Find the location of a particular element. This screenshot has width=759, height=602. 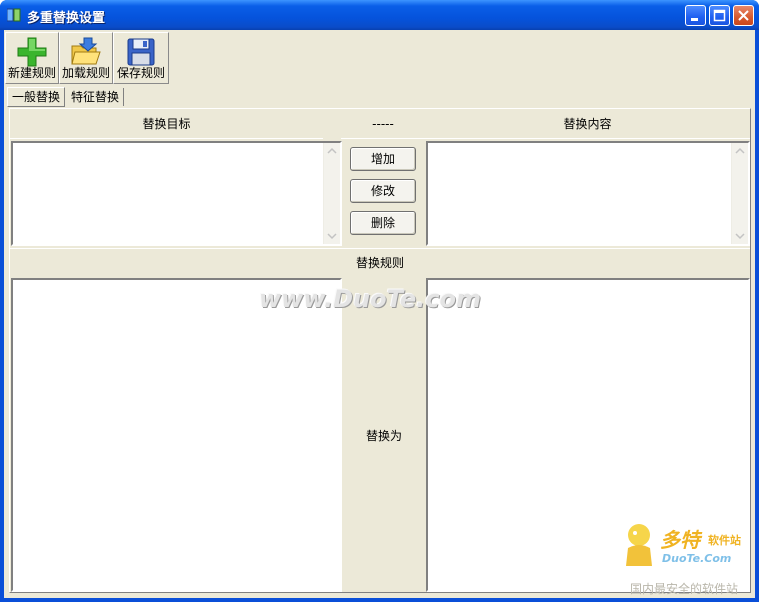

content-list-scrollbar is located at coordinates (739, 193).